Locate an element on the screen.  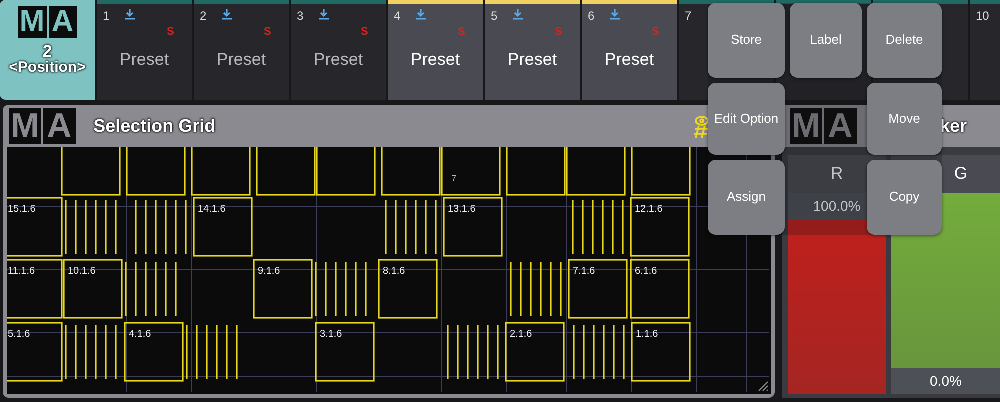
menu-button: Assign is located at coordinates (746, 197).